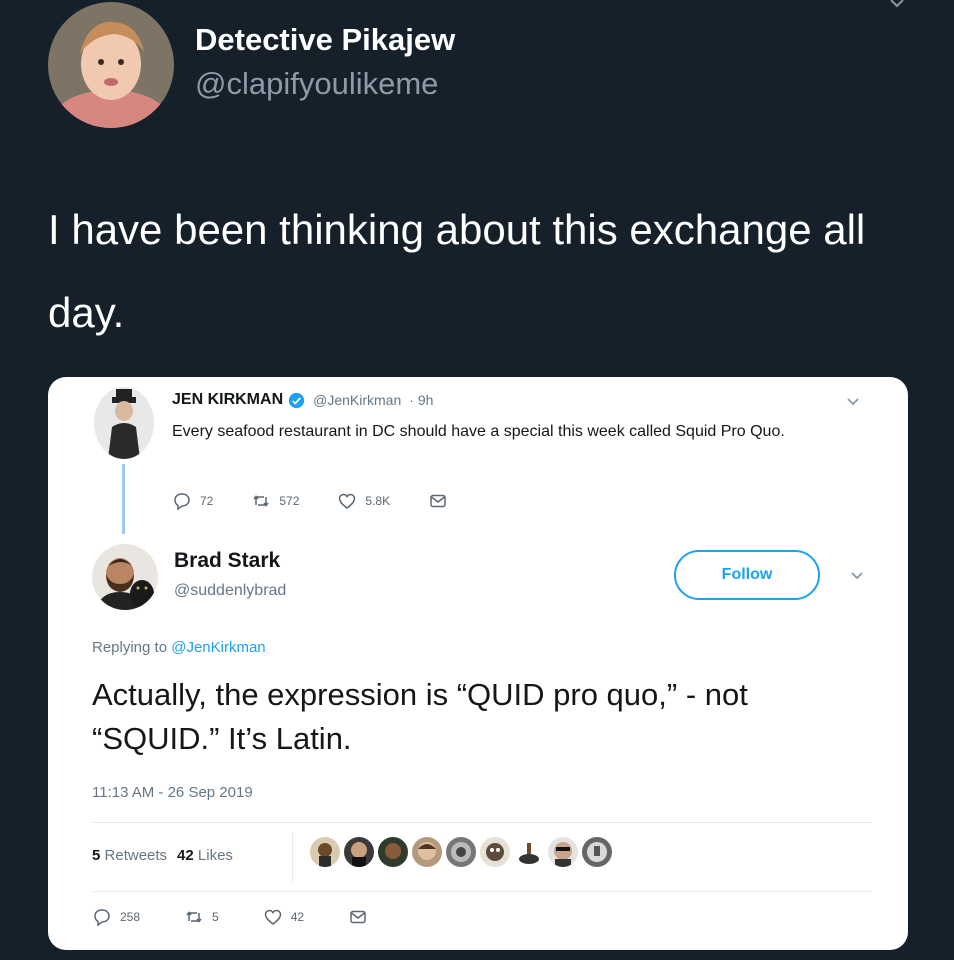  What do you see at coordinates (325, 40) in the screenshot?
I see `author-name: Detective Pikajew` at bounding box center [325, 40].